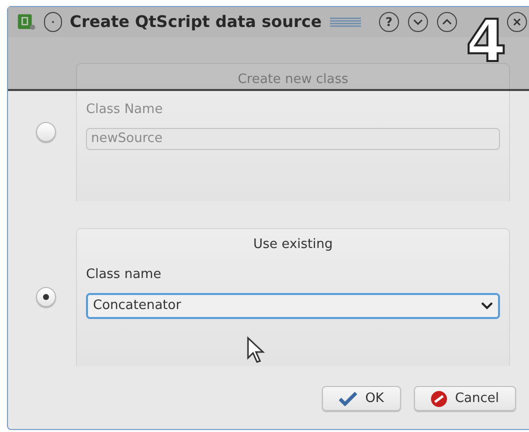 The image size is (529, 432). Describe the element at coordinates (53, 22) in the screenshot. I see `menu-button` at that location.